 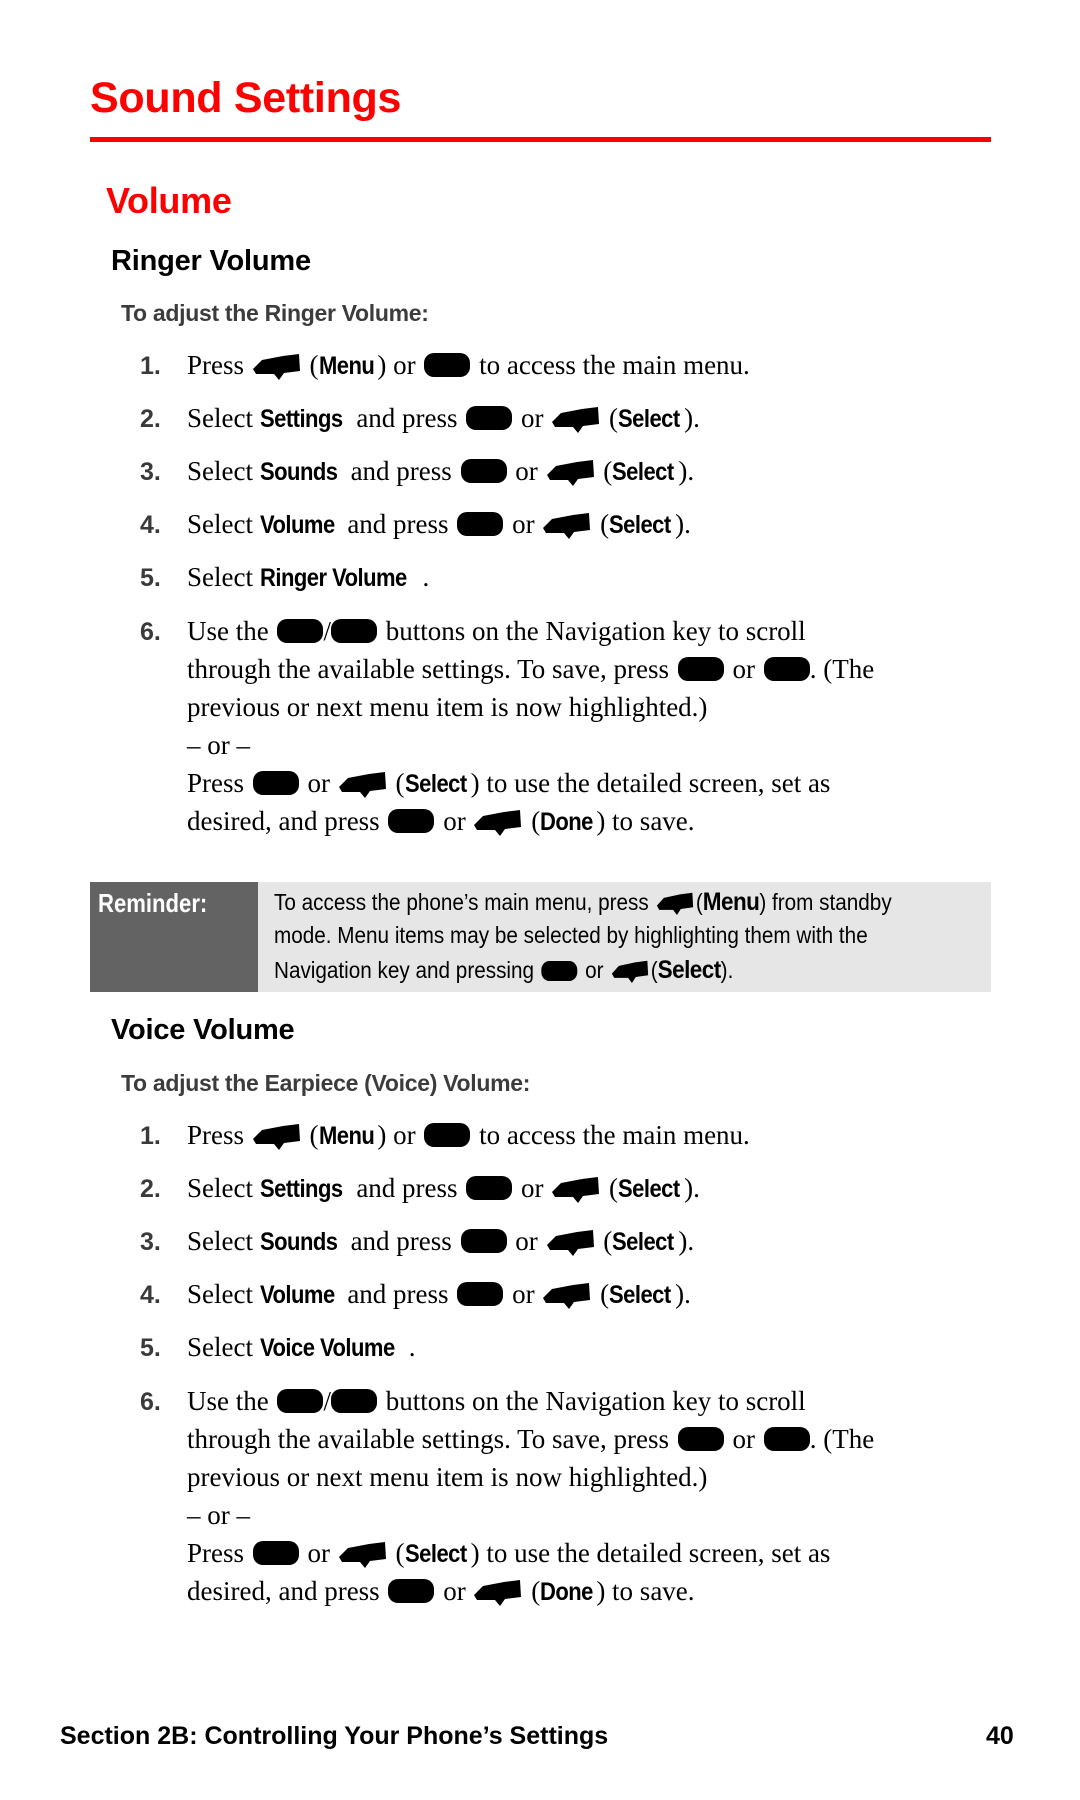 What do you see at coordinates (594, 970) in the screenshot?
I see `reminder-text: or` at bounding box center [594, 970].